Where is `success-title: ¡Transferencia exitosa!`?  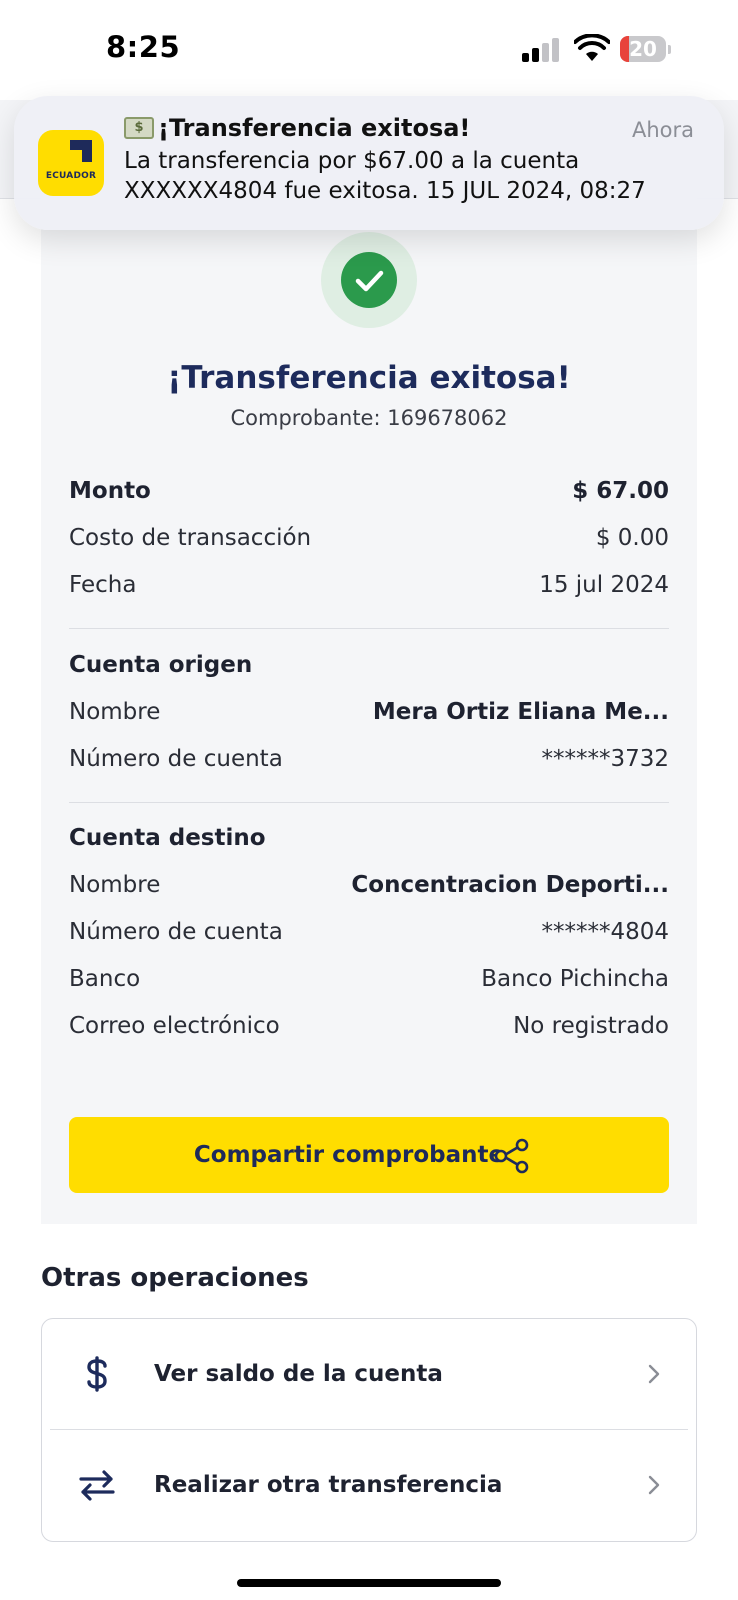
success-title: ¡Transferencia exitosa! is located at coordinates (369, 378).